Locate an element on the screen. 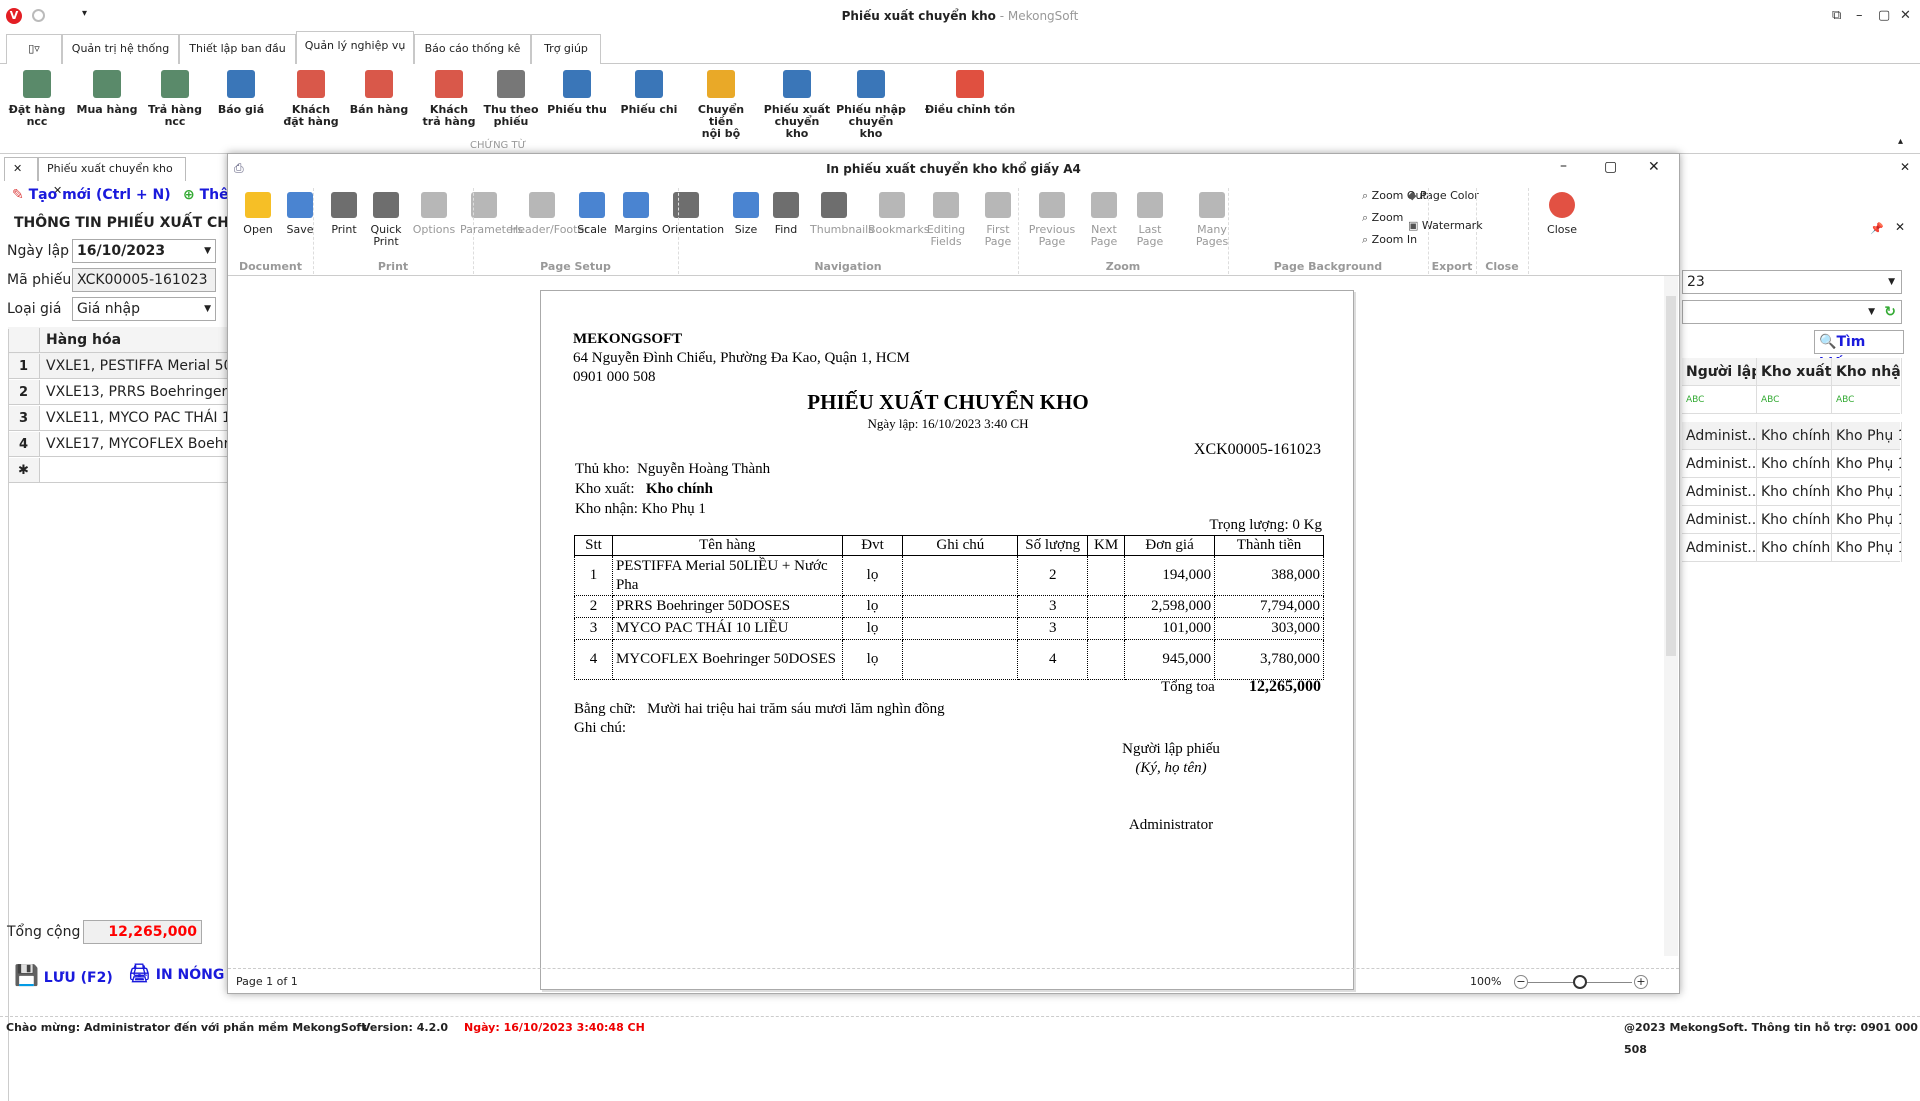  price-type-select: Giá nhập ▼ is located at coordinates (144, 309).